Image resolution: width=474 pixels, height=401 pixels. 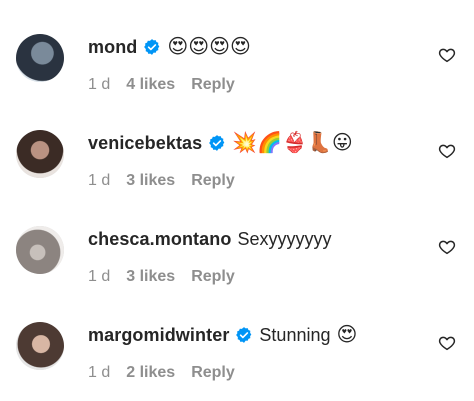 What do you see at coordinates (159, 239) in the screenshot?
I see `username: chesca.montano` at bounding box center [159, 239].